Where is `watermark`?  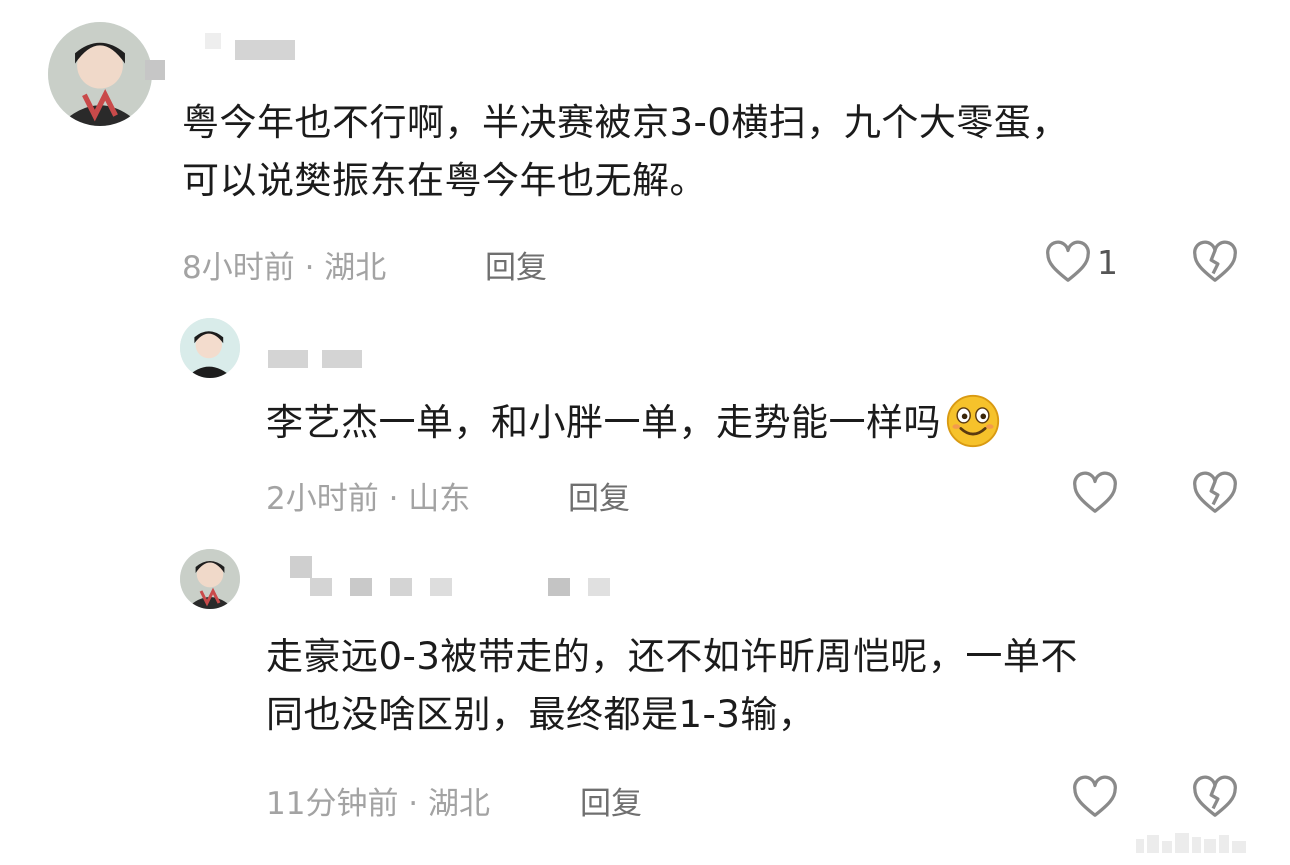 watermark is located at coordinates (1206, 839).